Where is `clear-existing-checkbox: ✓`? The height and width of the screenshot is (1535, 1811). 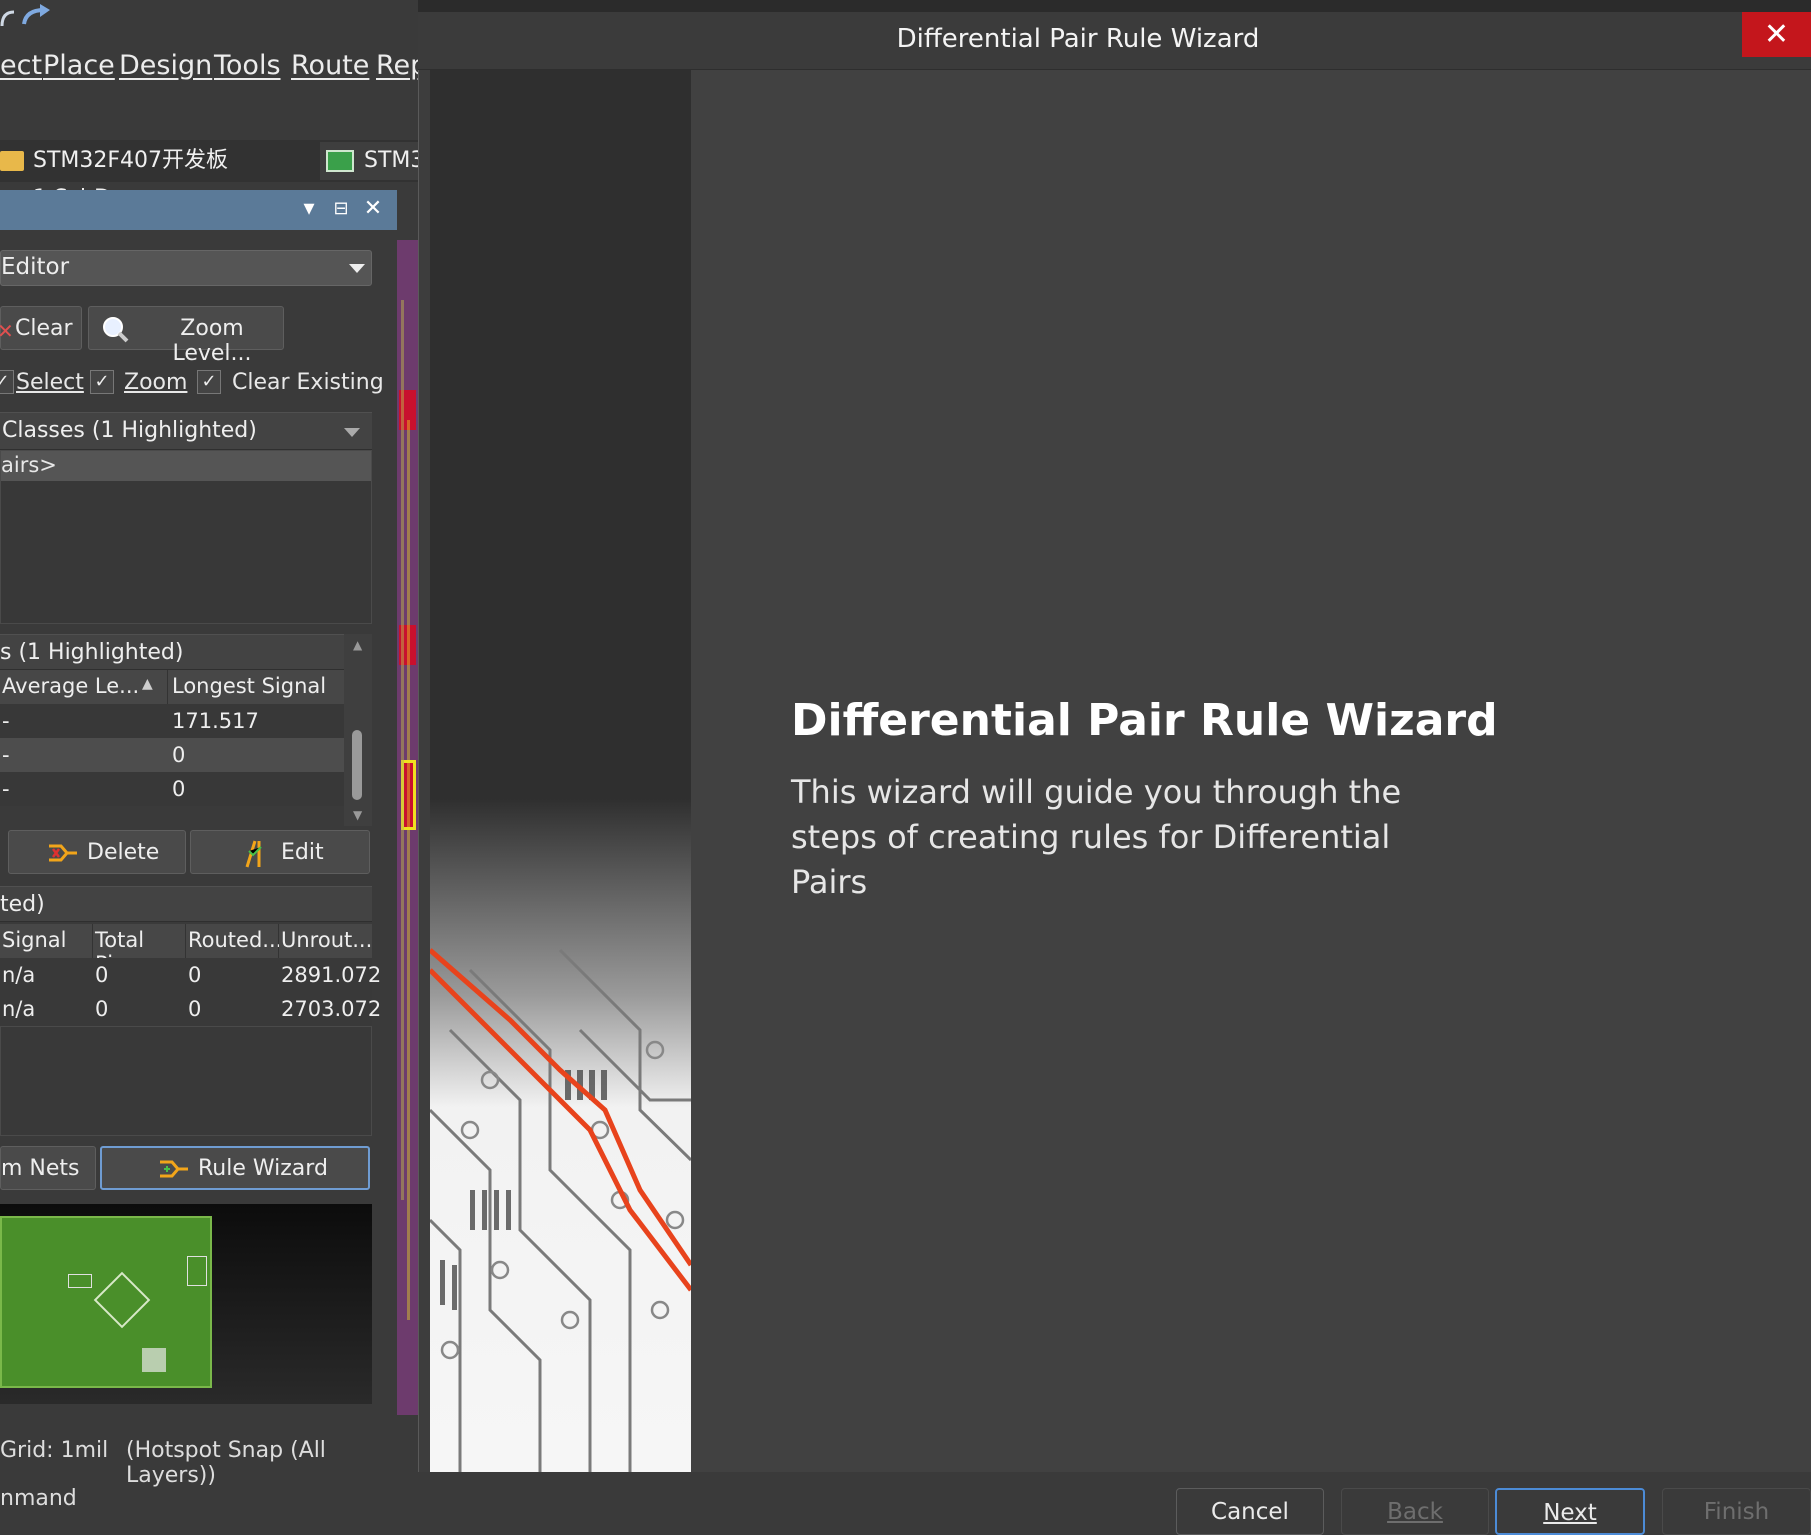
clear-existing-checkbox: ✓ is located at coordinates (209, 382).